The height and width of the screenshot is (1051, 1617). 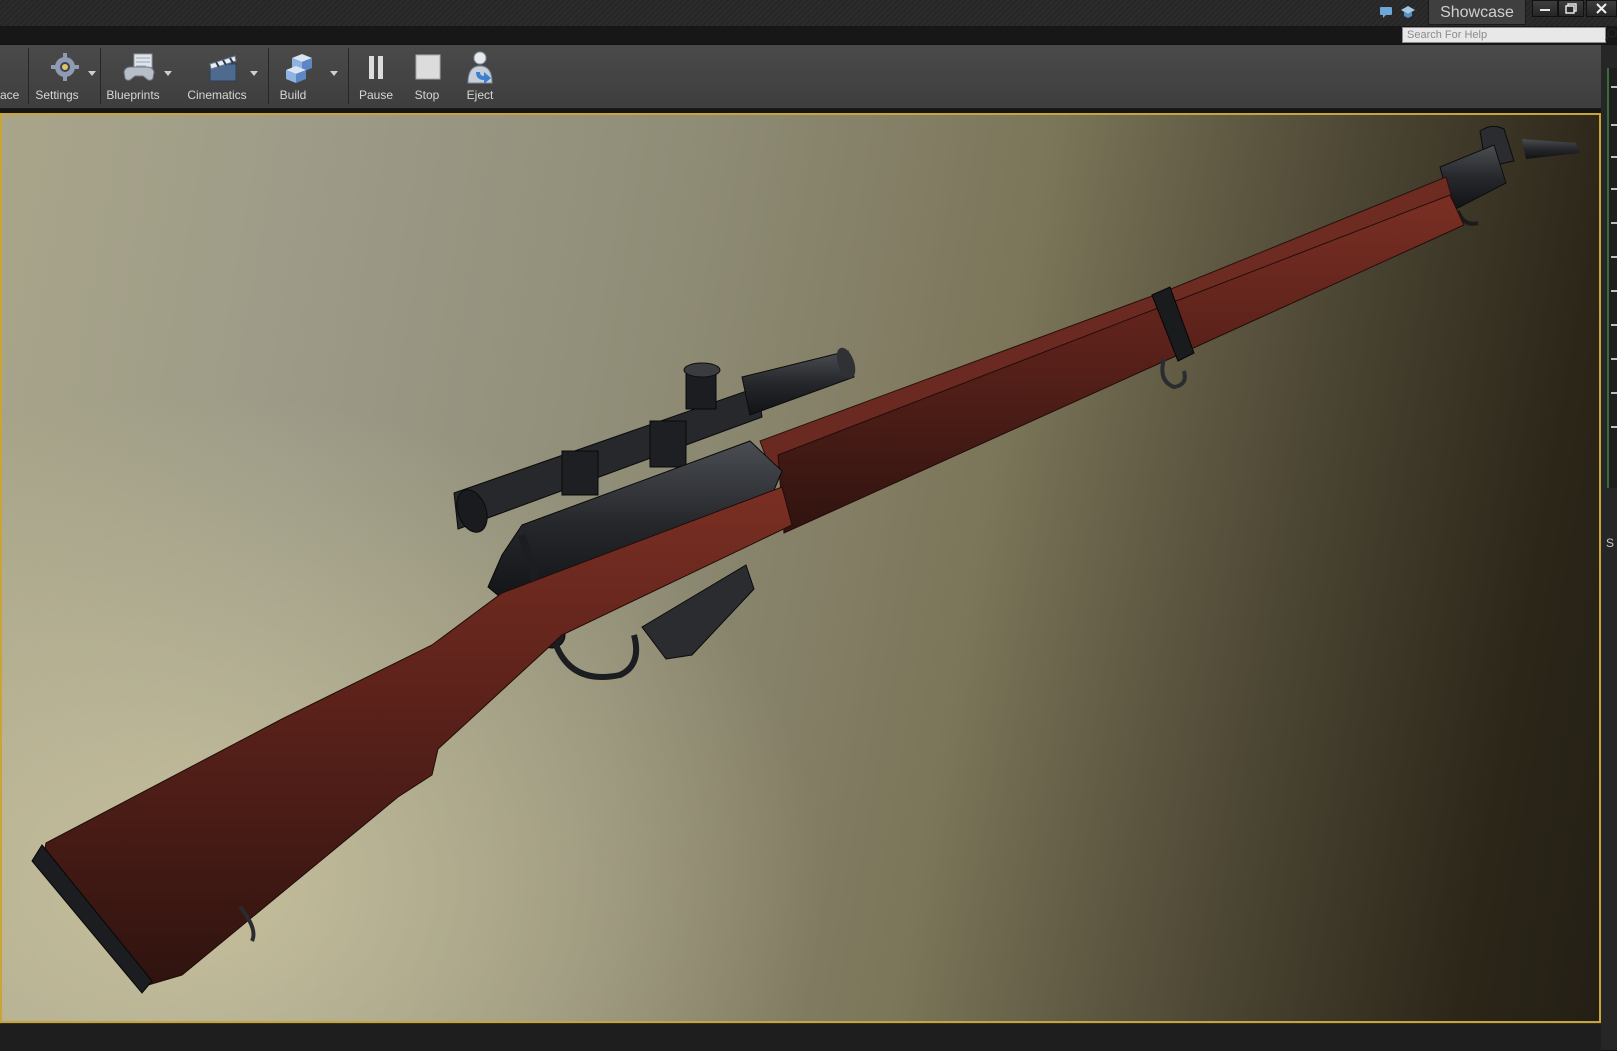 What do you see at coordinates (1551, 149) in the screenshot?
I see `rifle-muzzle` at bounding box center [1551, 149].